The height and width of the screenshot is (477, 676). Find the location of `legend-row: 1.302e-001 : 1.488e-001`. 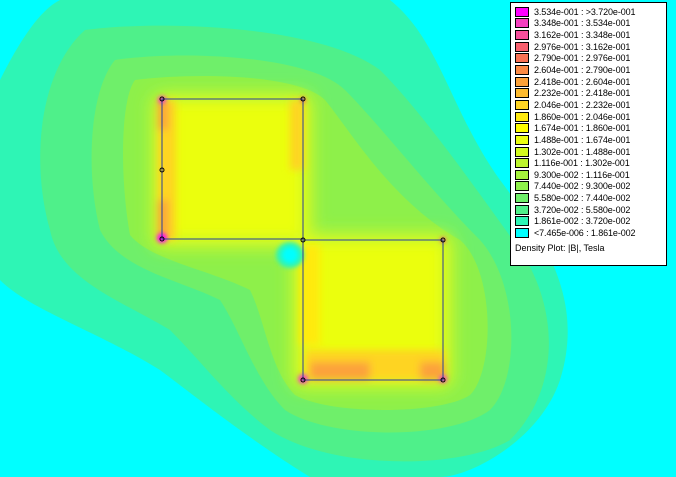

legend-row: 1.302e-001 : 1.488e-001 is located at coordinates (590, 152).